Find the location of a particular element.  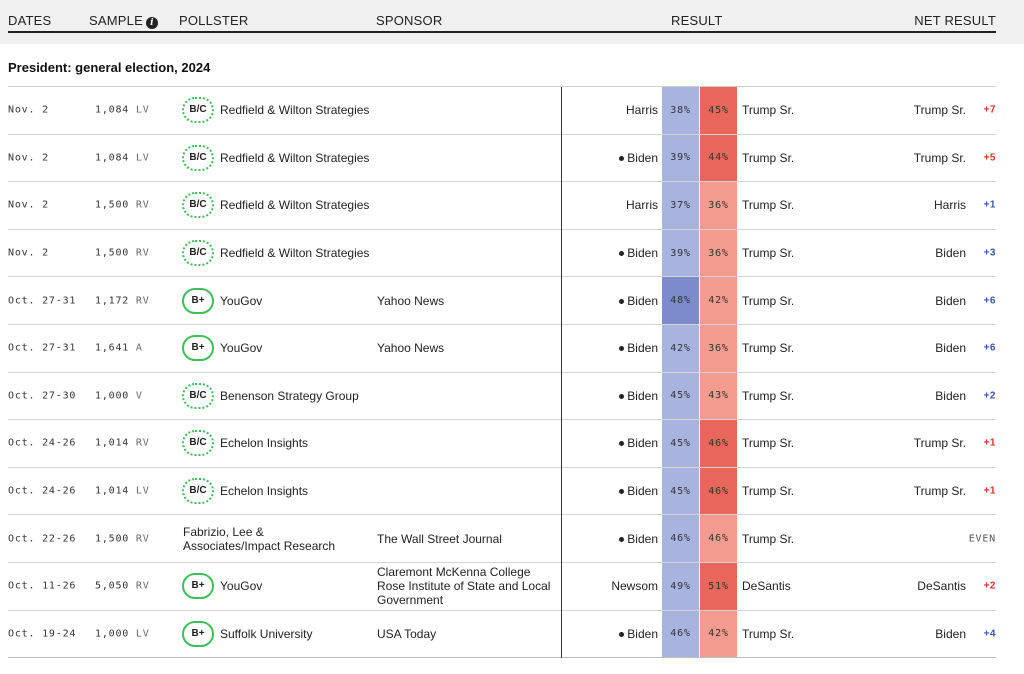

result-dem-pct: 42% is located at coordinates (680, 348).